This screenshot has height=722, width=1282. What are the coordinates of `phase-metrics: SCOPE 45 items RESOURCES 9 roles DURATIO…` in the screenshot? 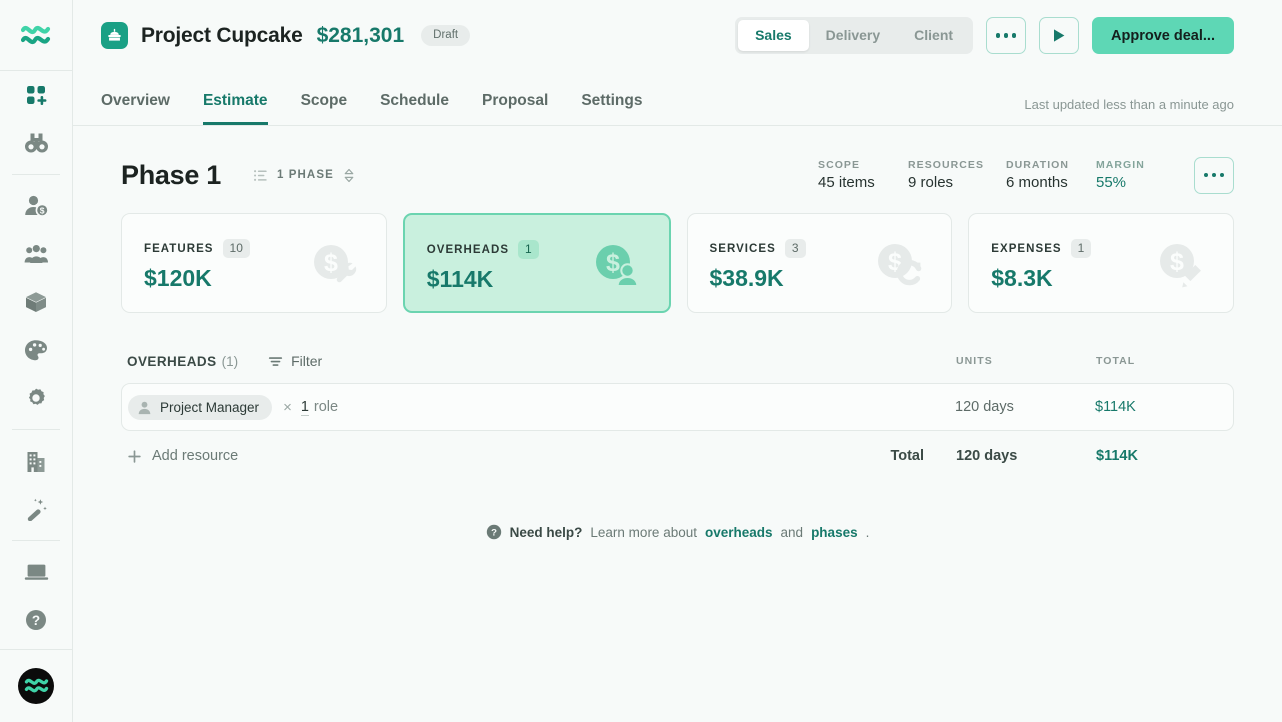 It's located at (1015, 175).